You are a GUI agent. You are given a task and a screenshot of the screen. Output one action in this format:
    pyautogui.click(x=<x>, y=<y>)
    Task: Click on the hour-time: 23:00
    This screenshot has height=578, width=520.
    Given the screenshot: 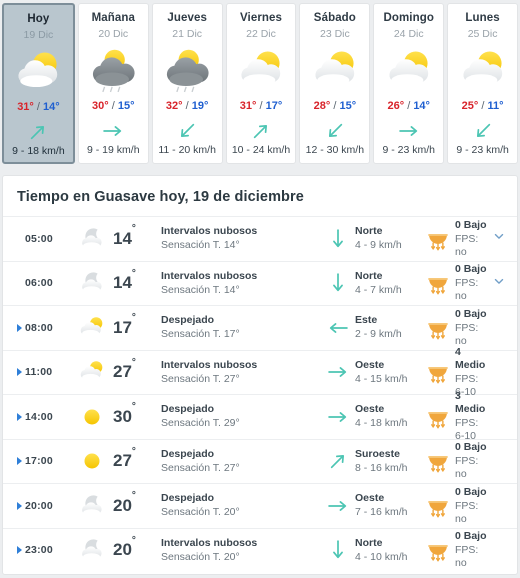 What is the action you would take?
    pyautogui.click(x=39, y=550)
    